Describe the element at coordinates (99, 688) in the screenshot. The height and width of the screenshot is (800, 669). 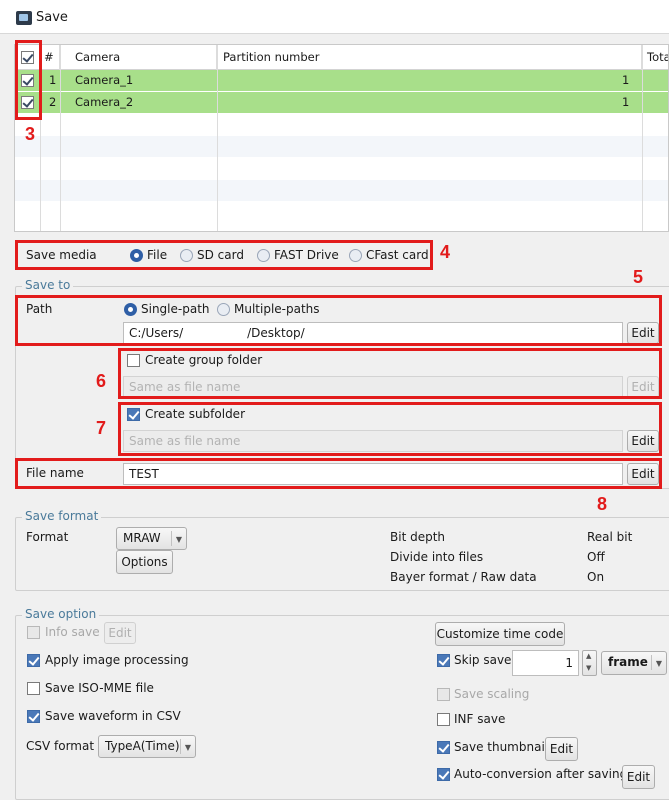
I see `save-iso-mme-label: Save ISO-MME file` at that location.